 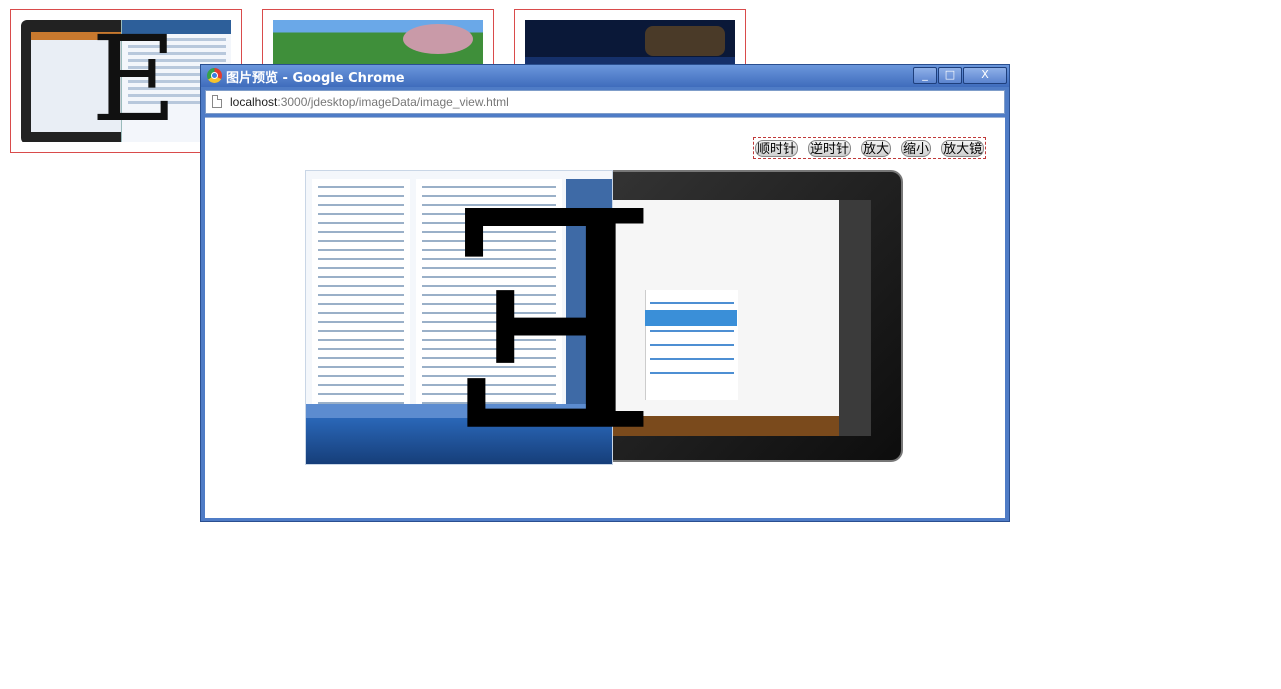 What do you see at coordinates (393, 102) in the screenshot?
I see `url-path: :3000/jdesktop/imageData/image_view.html` at bounding box center [393, 102].